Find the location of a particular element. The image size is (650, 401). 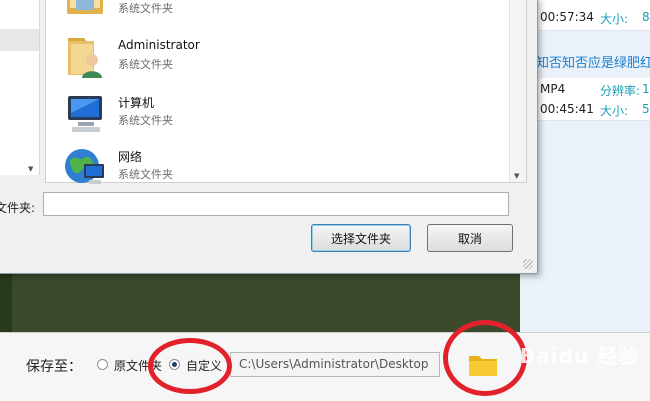

video-duration: 00:45:41 is located at coordinates (567, 109).